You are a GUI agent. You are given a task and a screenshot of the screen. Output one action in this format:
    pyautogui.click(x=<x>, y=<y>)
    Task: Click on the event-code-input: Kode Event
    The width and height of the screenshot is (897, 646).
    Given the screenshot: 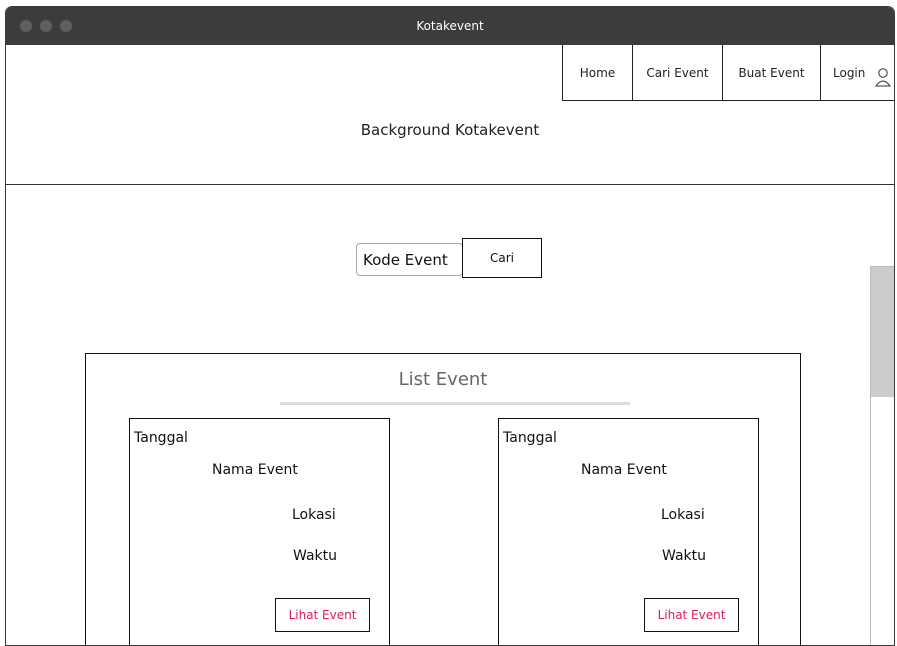 What is the action you would take?
    pyautogui.click(x=409, y=259)
    